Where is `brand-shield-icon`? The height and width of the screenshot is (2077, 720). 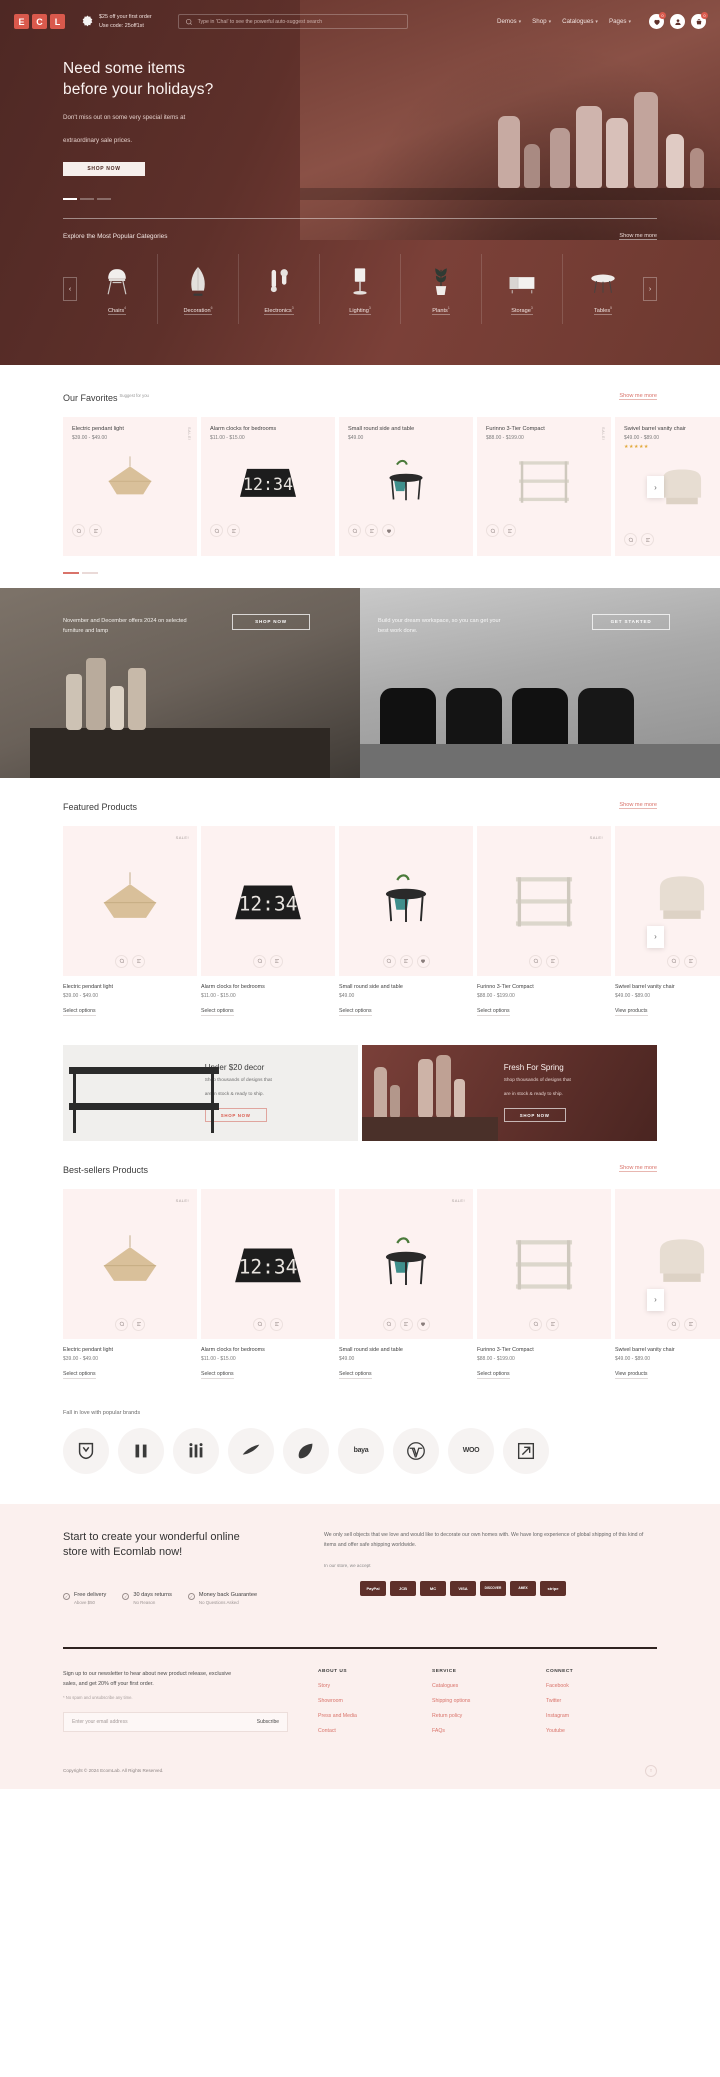
brand-shield-icon is located at coordinates (86, 1450).